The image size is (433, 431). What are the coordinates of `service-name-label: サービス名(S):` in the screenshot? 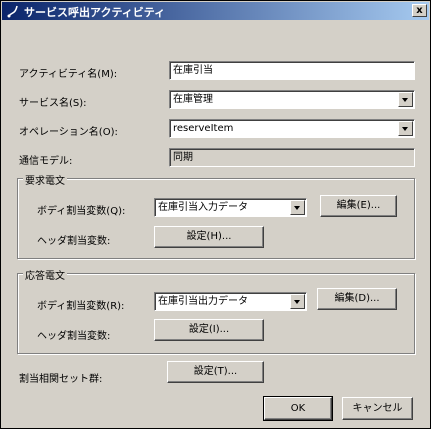 It's located at (53, 103).